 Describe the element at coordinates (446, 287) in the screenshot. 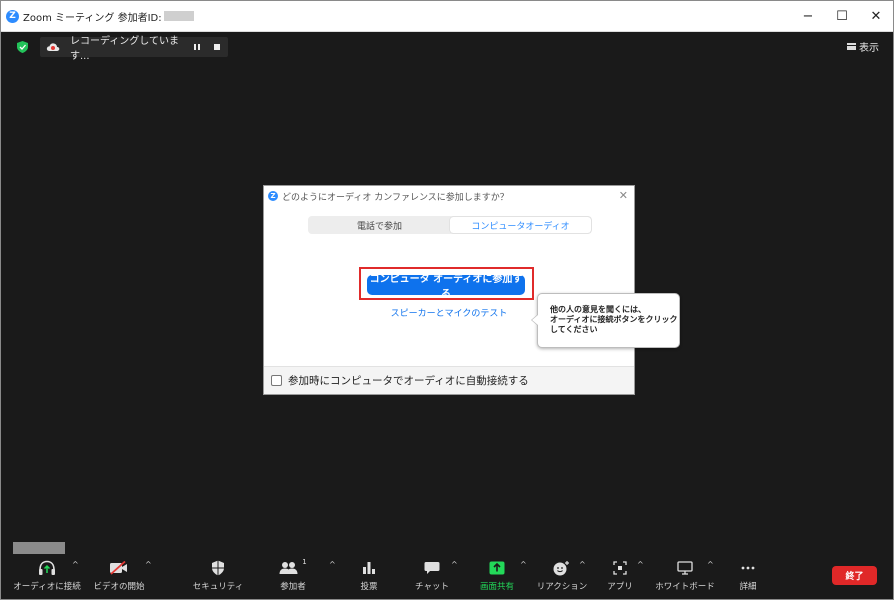

I see `join-computer-audio-button: コンピュータ オーディオに参加する` at that location.